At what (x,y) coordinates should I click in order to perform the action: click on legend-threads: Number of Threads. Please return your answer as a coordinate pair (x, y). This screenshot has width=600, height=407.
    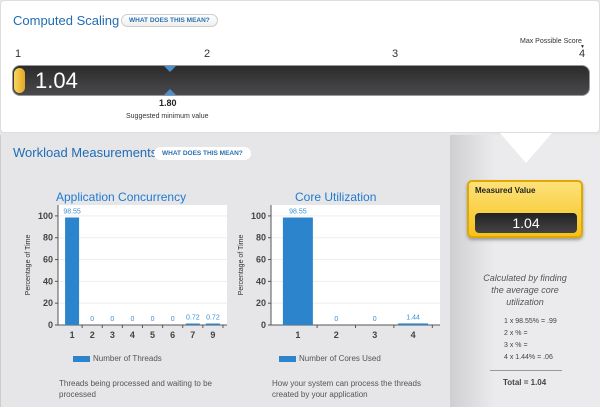
    Looking at the image, I should click on (117, 358).